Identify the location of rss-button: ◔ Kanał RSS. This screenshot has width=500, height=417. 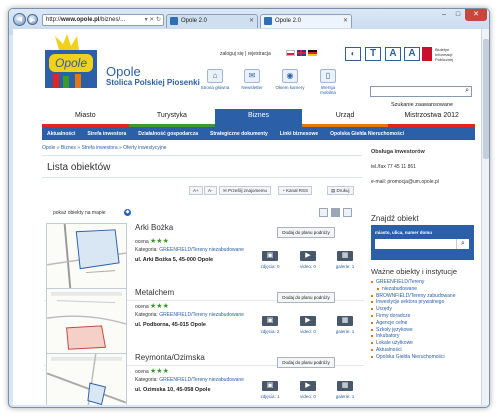
(295, 190).